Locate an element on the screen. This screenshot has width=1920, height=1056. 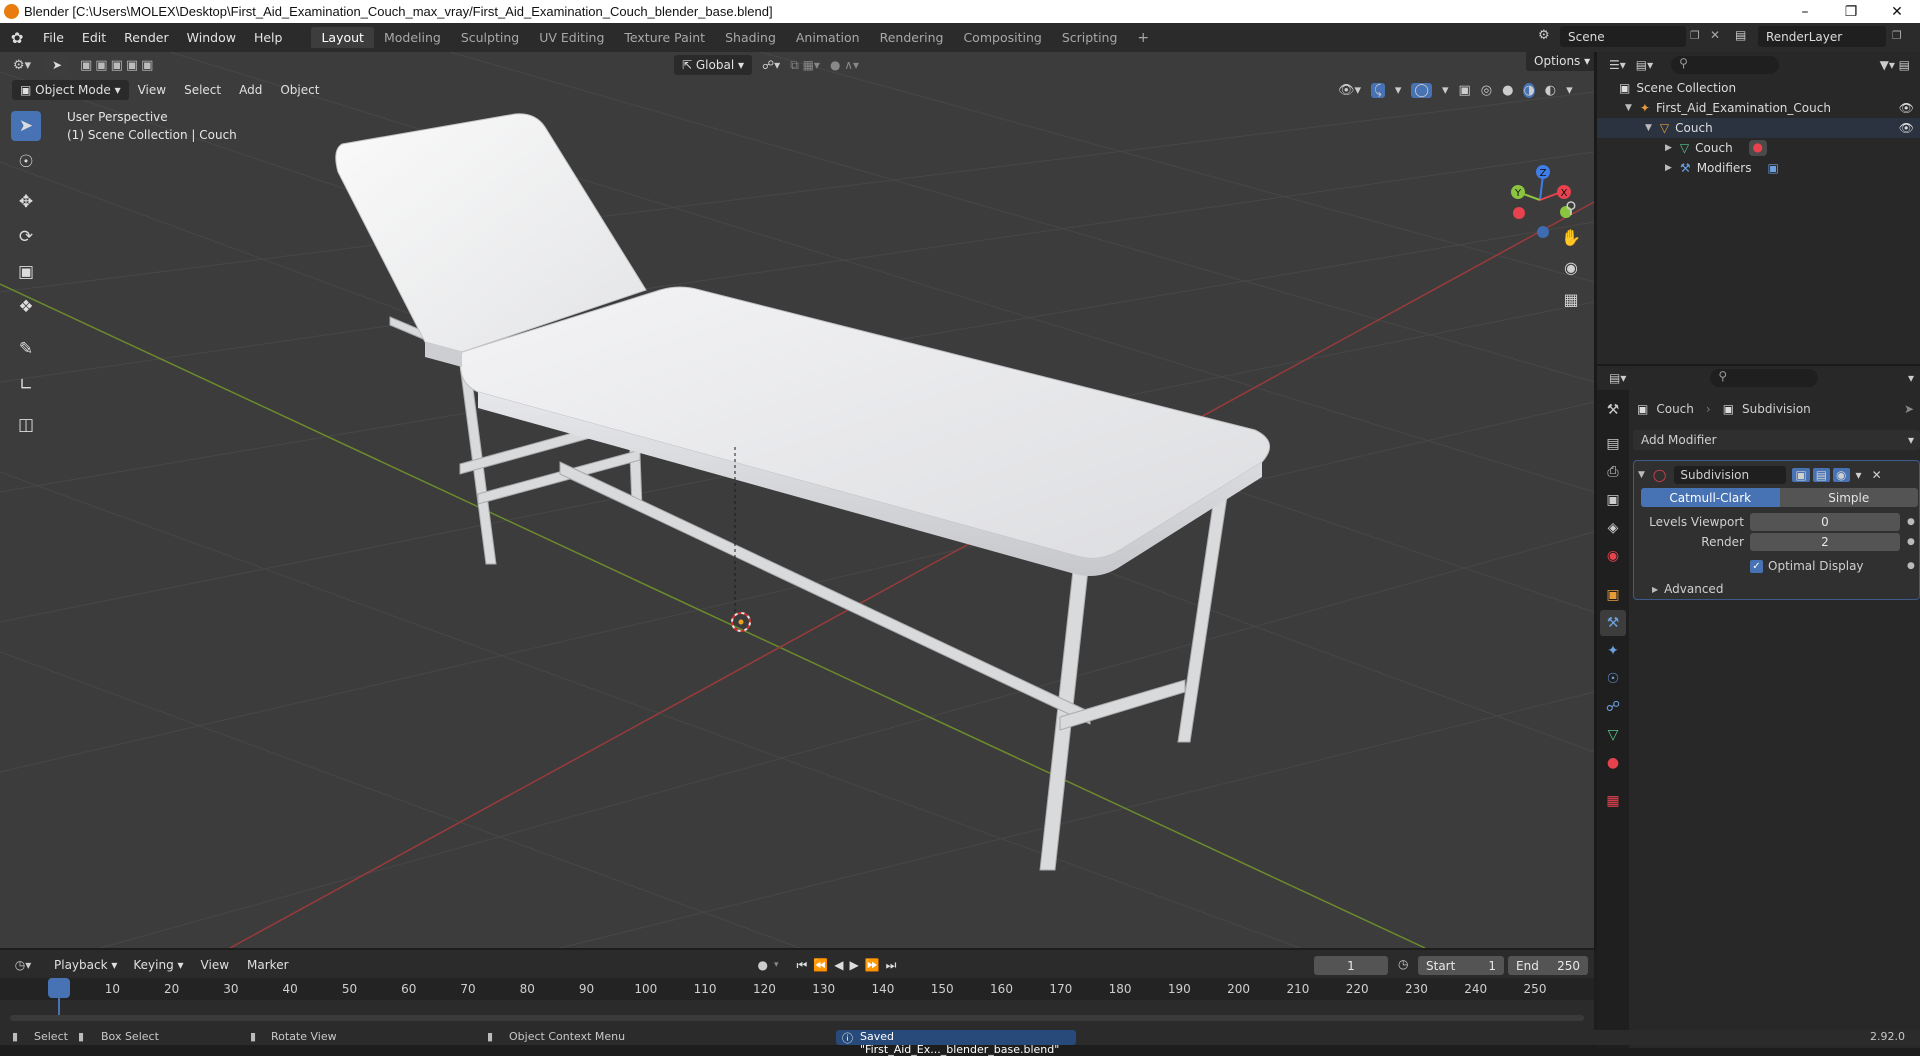
modifier-name-field: Subdivision is located at coordinates (1730, 475).